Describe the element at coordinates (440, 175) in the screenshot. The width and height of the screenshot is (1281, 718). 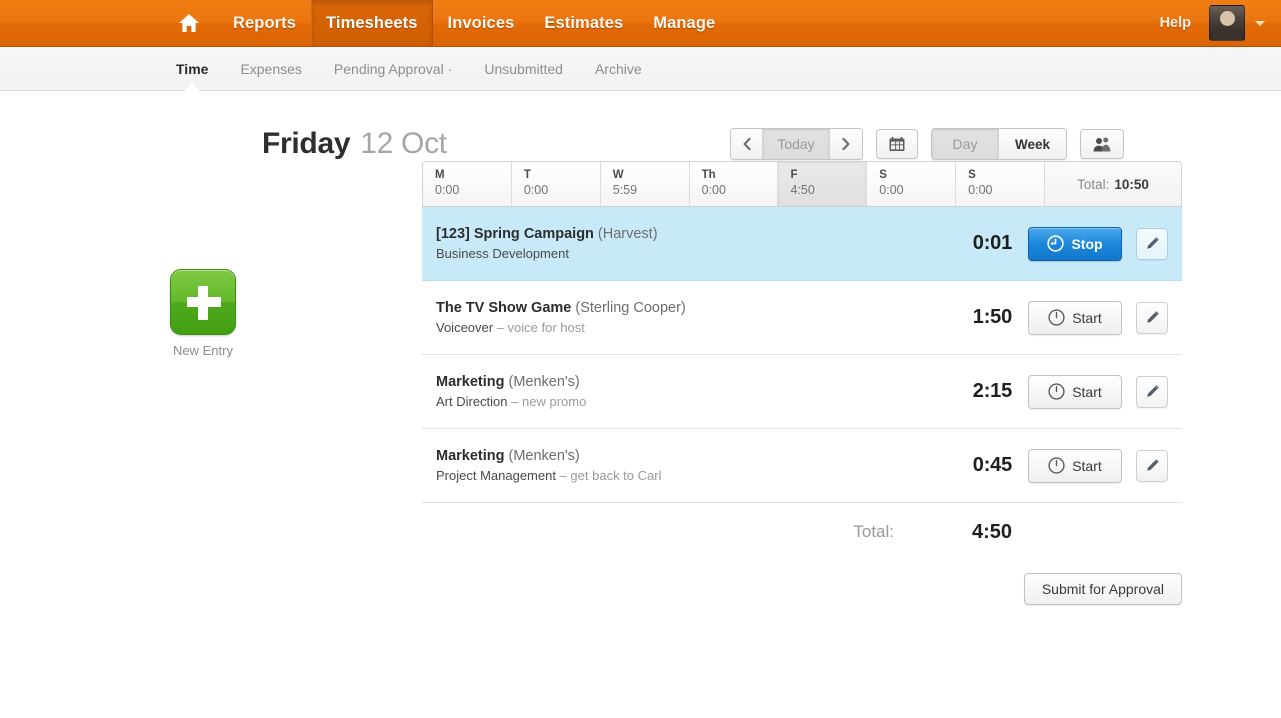
I see `week-day-name: M` at that location.